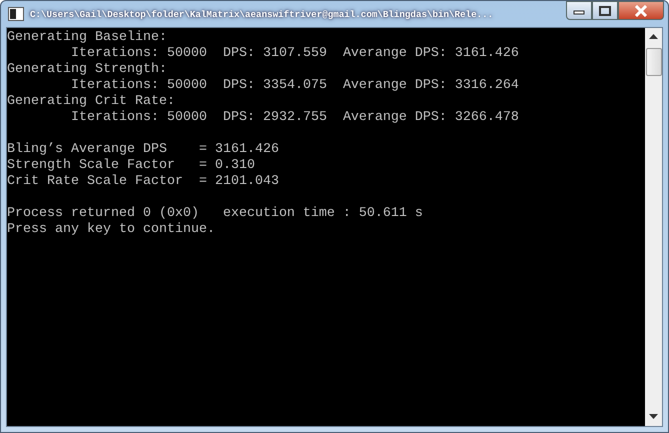  What do you see at coordinates (87, 38) in the screenshot?
I see `console-line: Generating Baseline:` at bounding box center [87, 38].